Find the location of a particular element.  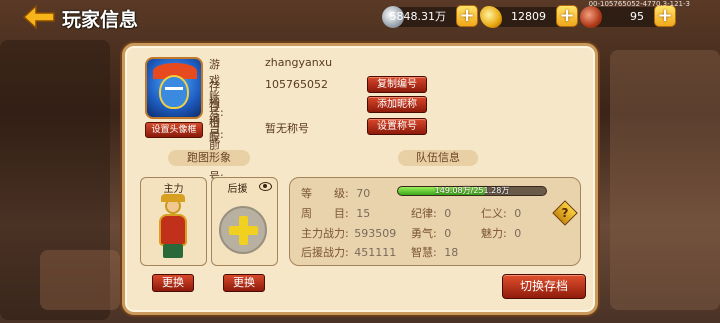

stamina-value: 95 is located at coordinates (637, 16).